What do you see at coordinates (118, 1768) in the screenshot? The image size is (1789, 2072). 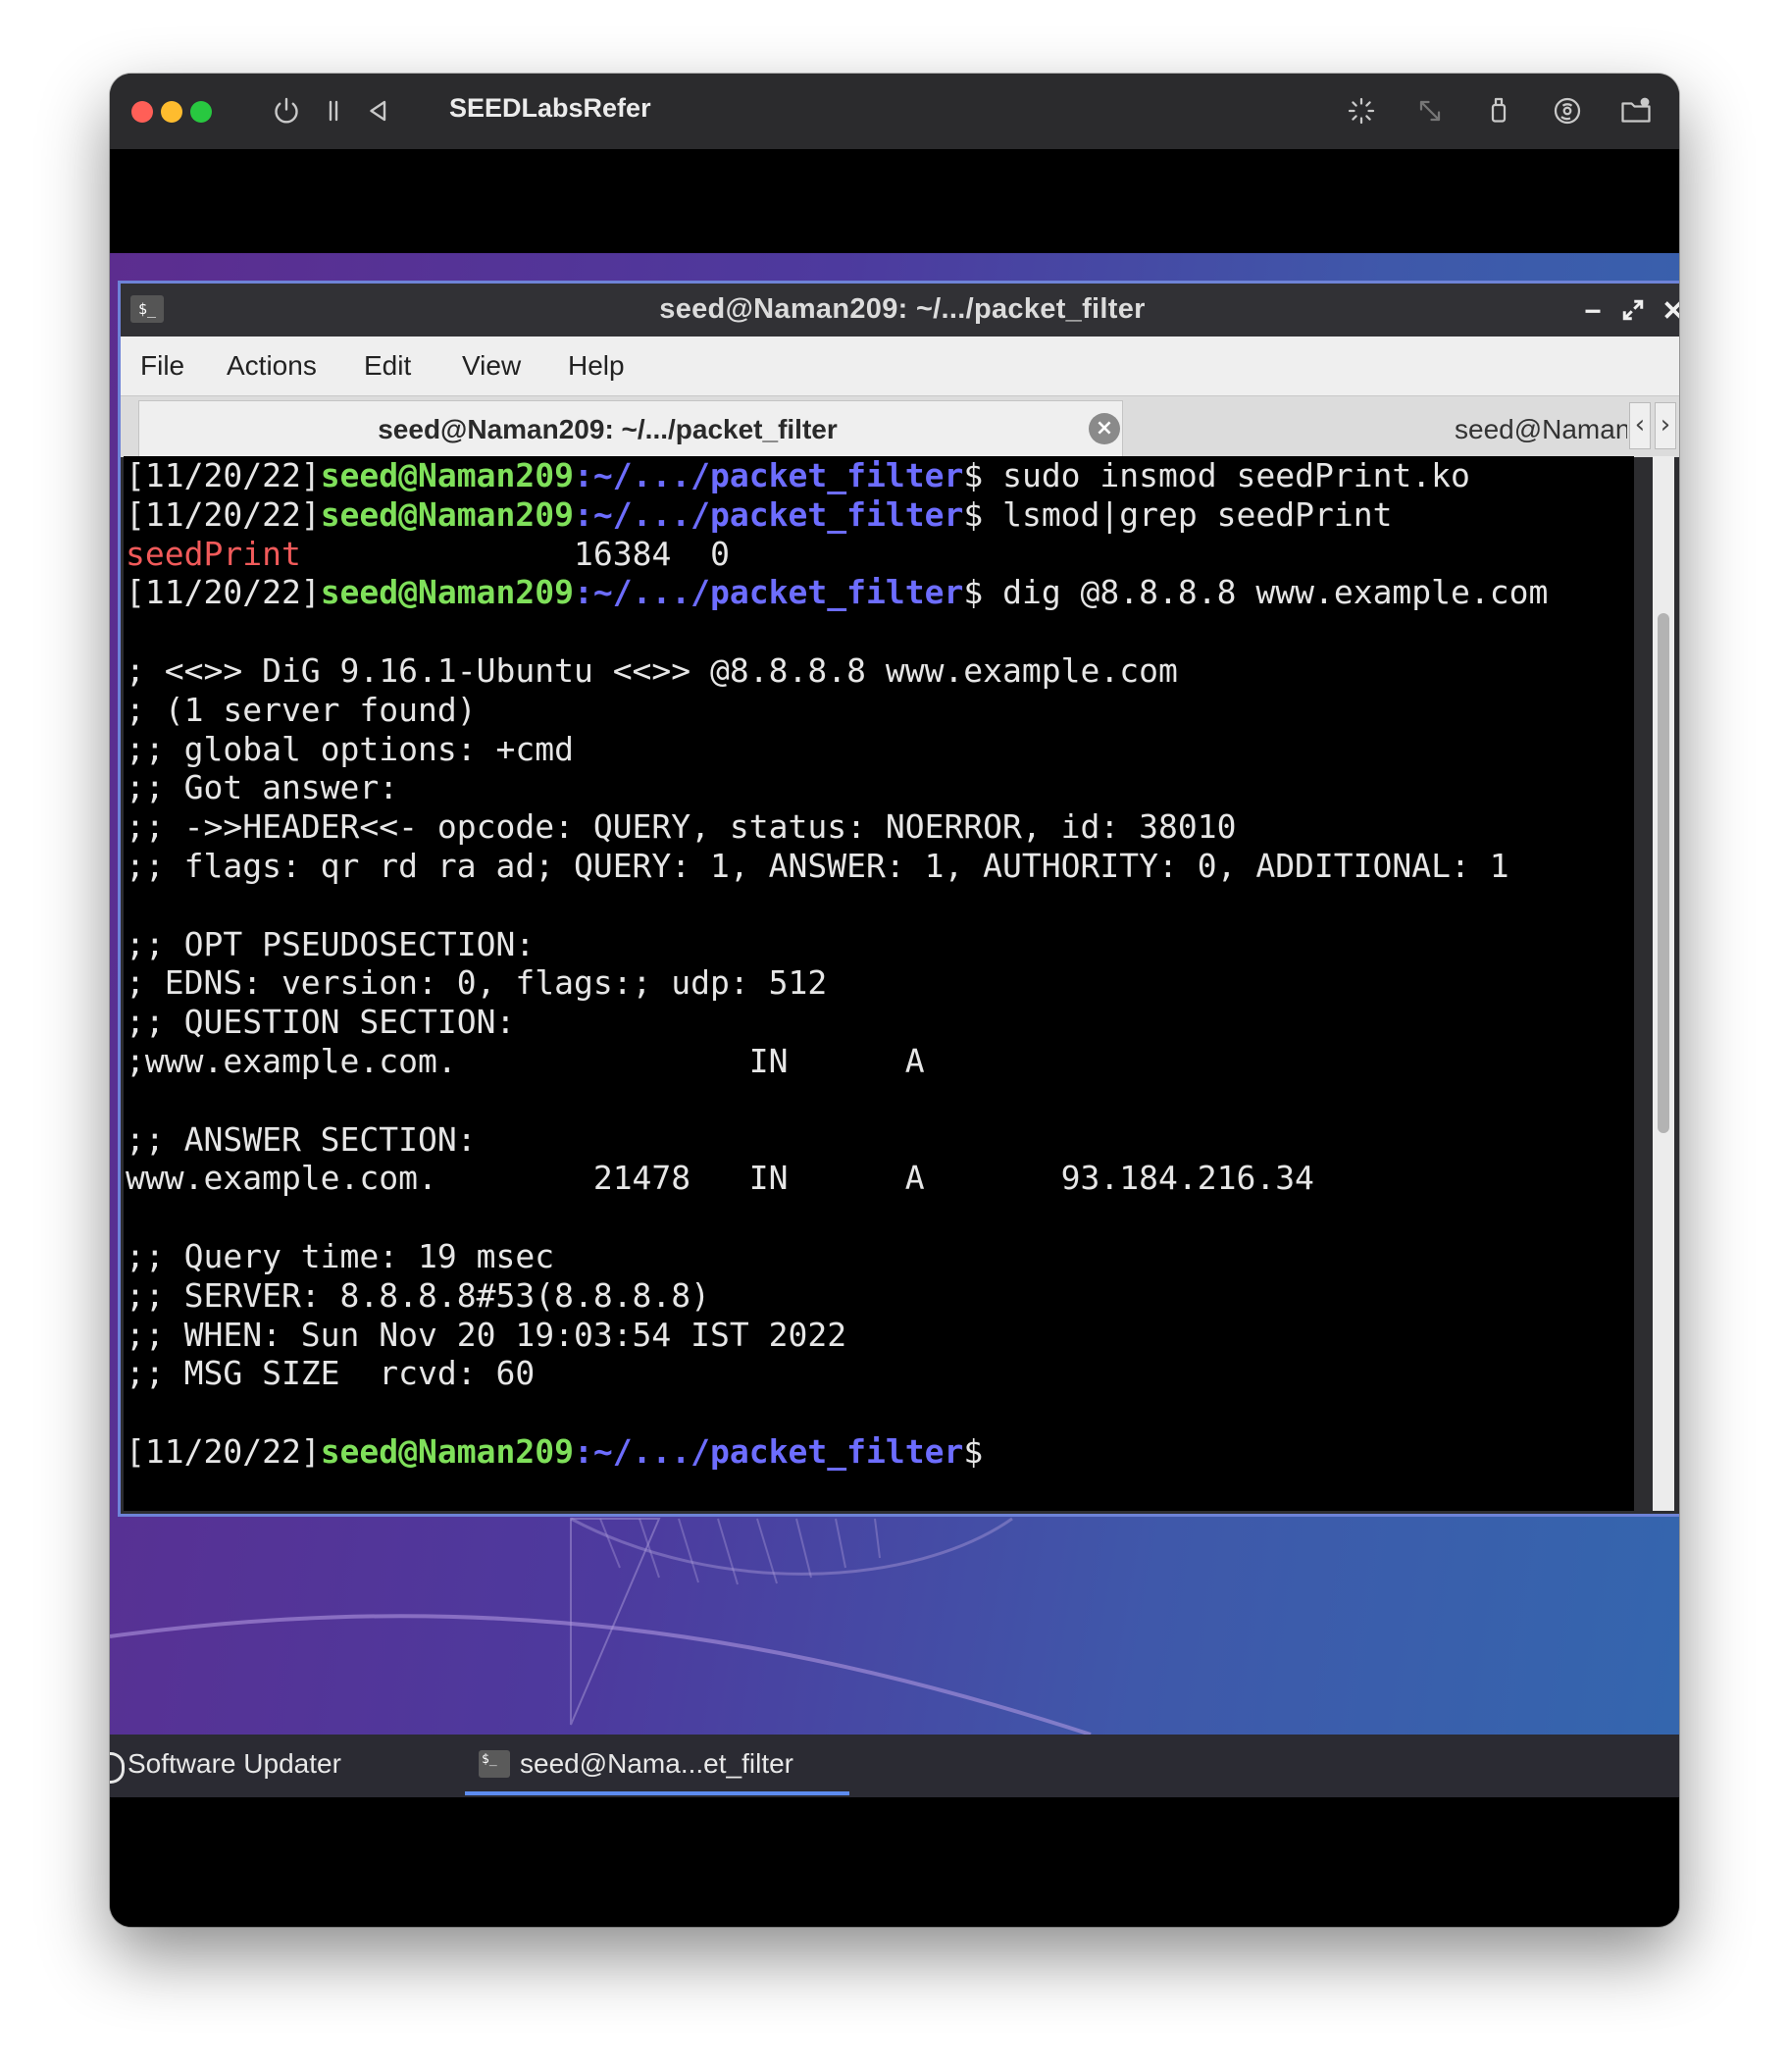 I see `updater-icon` at bounding box center [118, 1768].